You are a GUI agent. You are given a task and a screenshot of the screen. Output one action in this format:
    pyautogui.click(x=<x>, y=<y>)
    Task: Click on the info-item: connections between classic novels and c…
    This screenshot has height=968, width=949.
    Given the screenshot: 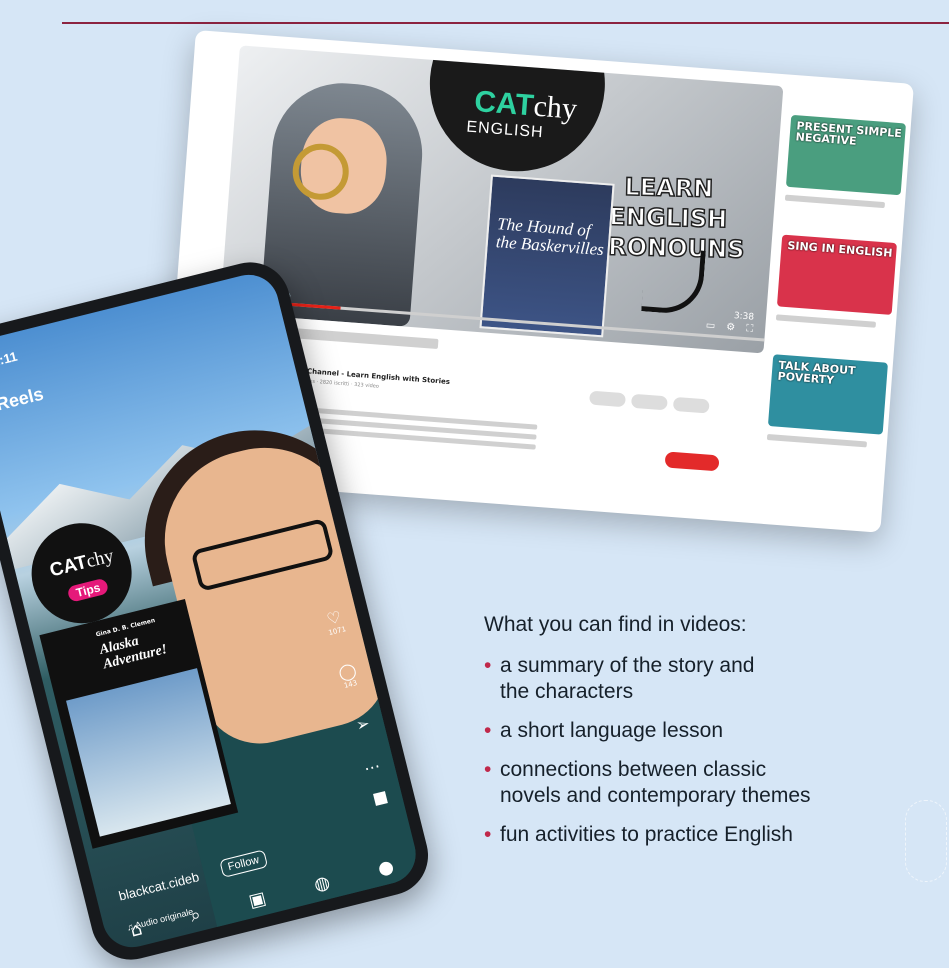 What is the action you would take?
    pyautogui.click(x=716, y=783)
    